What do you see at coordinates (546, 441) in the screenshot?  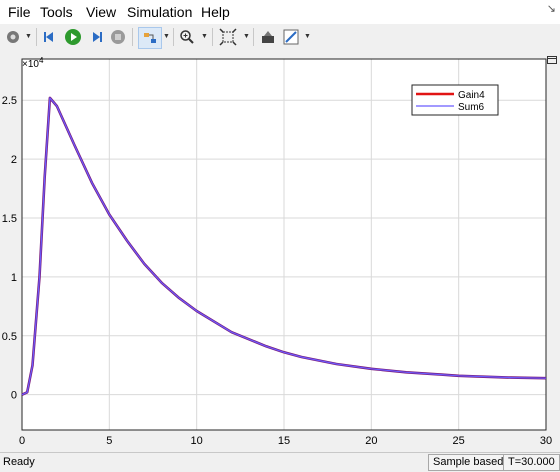 I see `x-tick-label: 30` at bounding box center [546, 441].